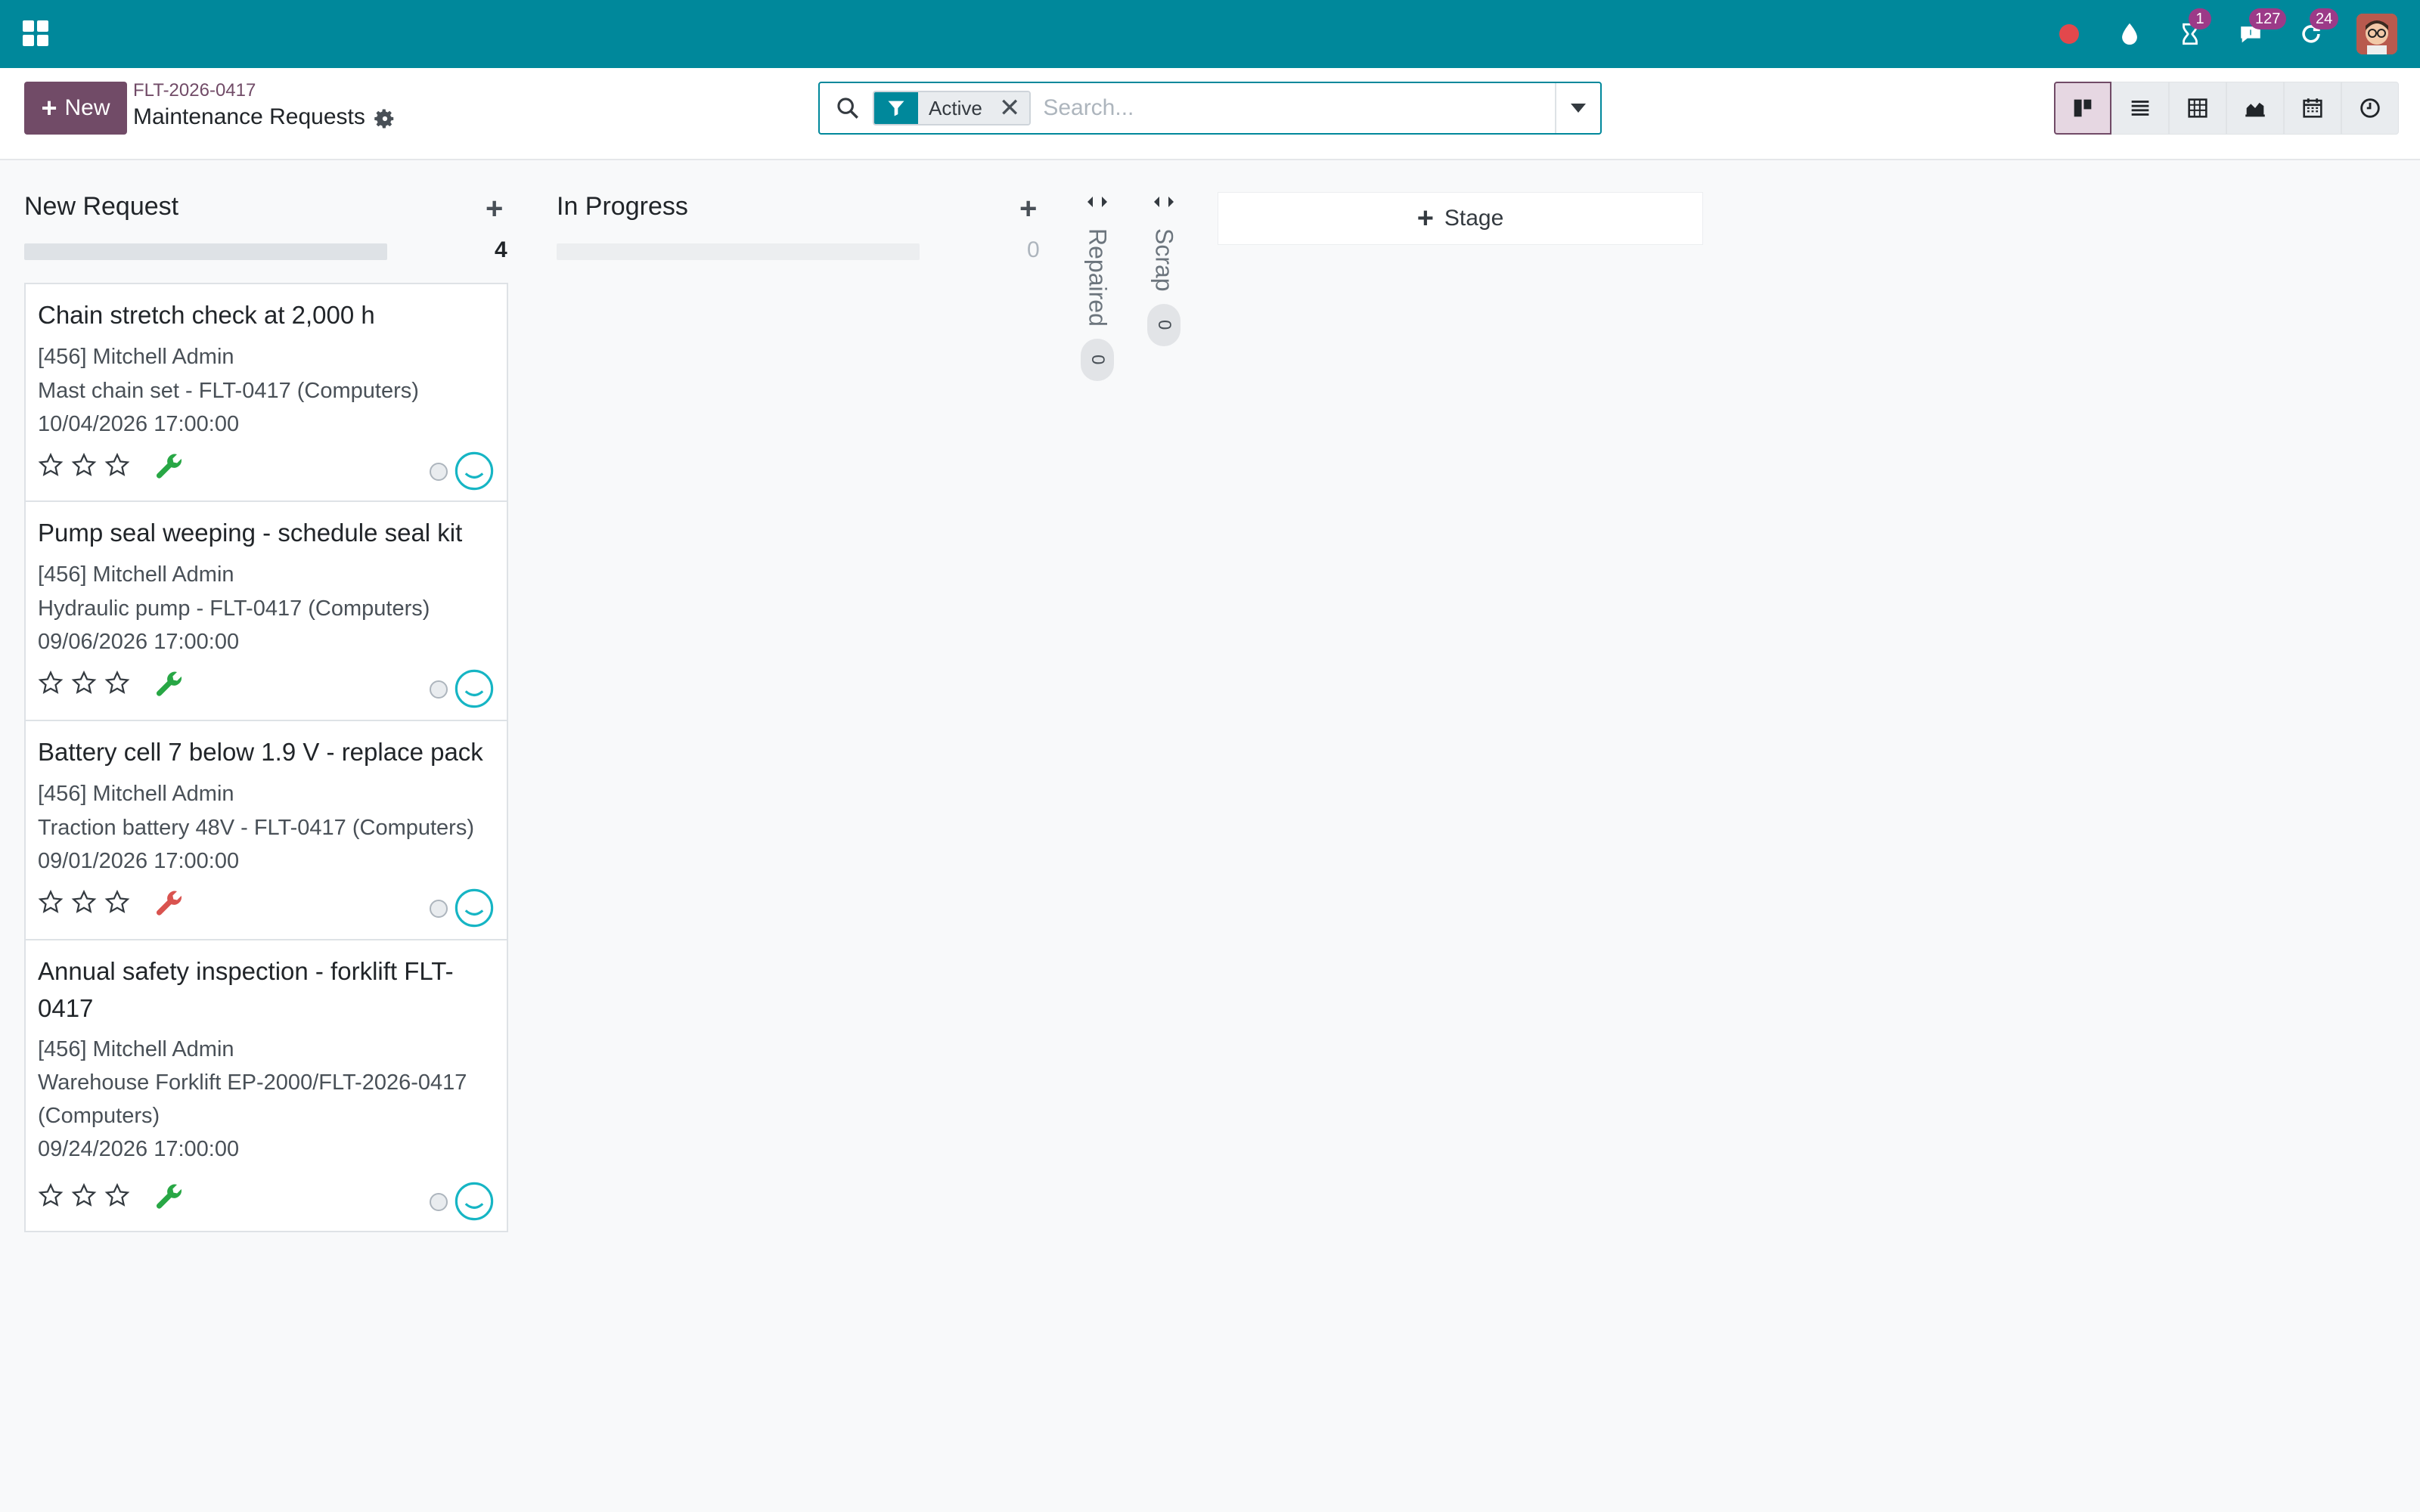 This screenshot has height=1512, width=2420. I want to click on search-options-toggle, so click(1577, 108).